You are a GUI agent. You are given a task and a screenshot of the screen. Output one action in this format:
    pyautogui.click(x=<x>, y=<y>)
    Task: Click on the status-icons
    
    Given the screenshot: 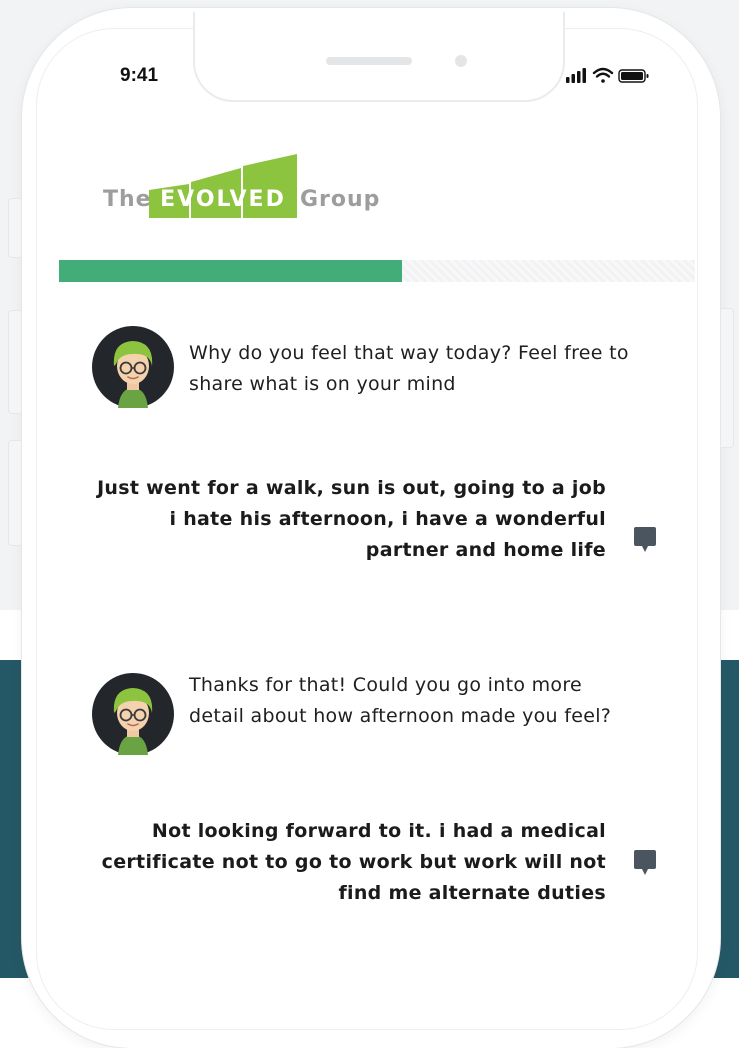 What is the action you would take?
    pyautogui.click(x=607, y=75)
    